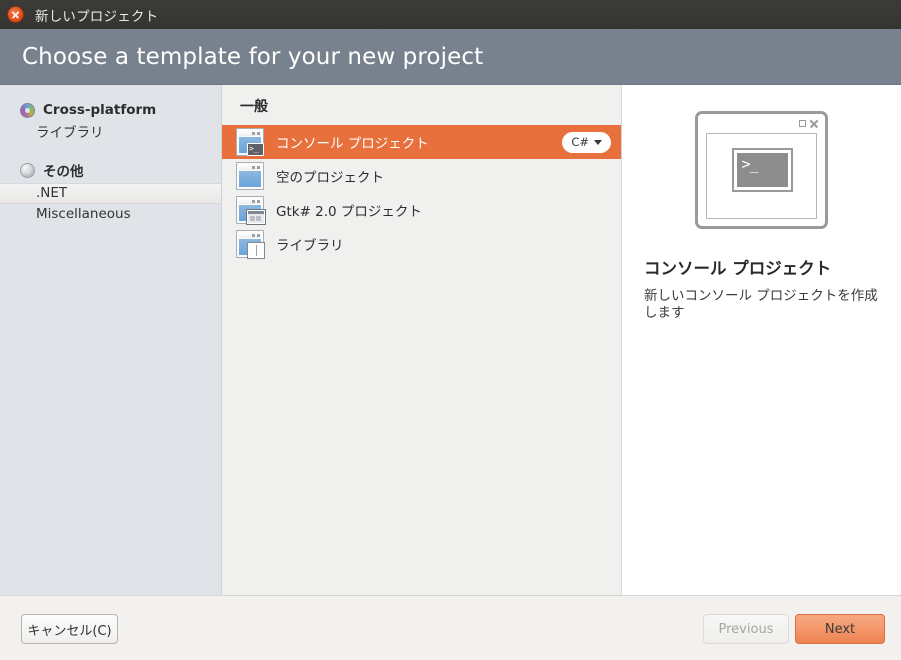 The width and height of the screenshot is (901, 660). Describe the element at coordinates (250, 176) in the screenshot. I see `empty-project-icon` at that location.